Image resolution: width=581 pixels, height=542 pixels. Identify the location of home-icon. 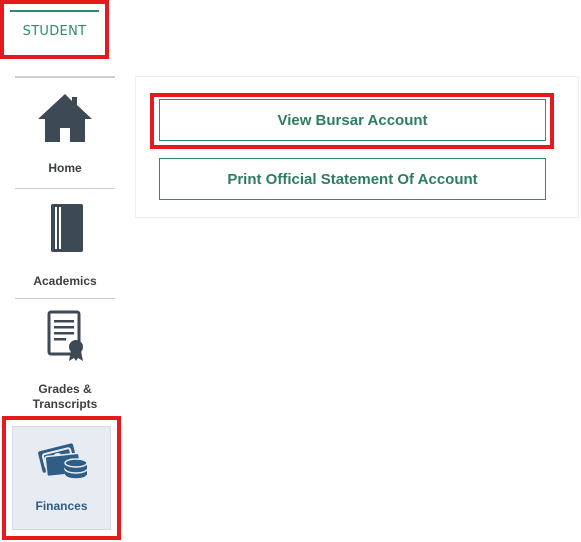
(65, 112).